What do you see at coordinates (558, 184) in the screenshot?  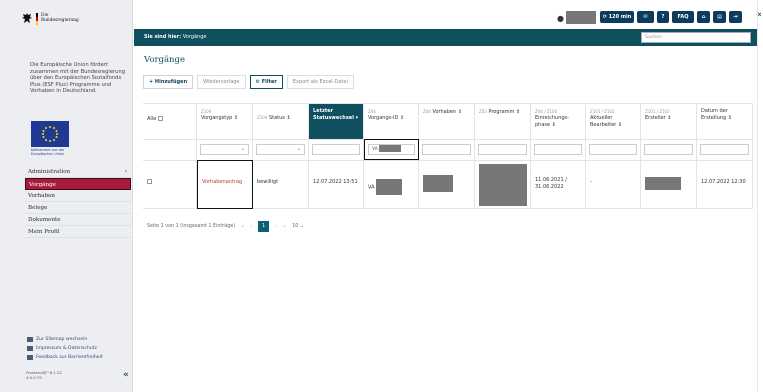 I see `row-phase-cell: 11.06.2021 / 31.06.2022` at bounding box center [558, 184].